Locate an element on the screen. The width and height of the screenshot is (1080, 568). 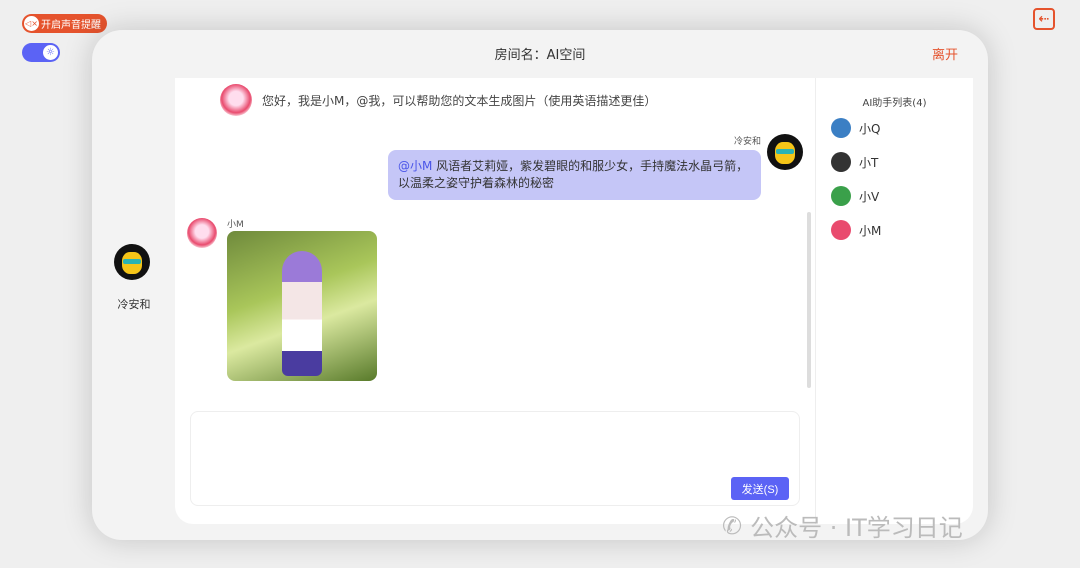
user-avatar-wrap is located at coordinates (785, 152).